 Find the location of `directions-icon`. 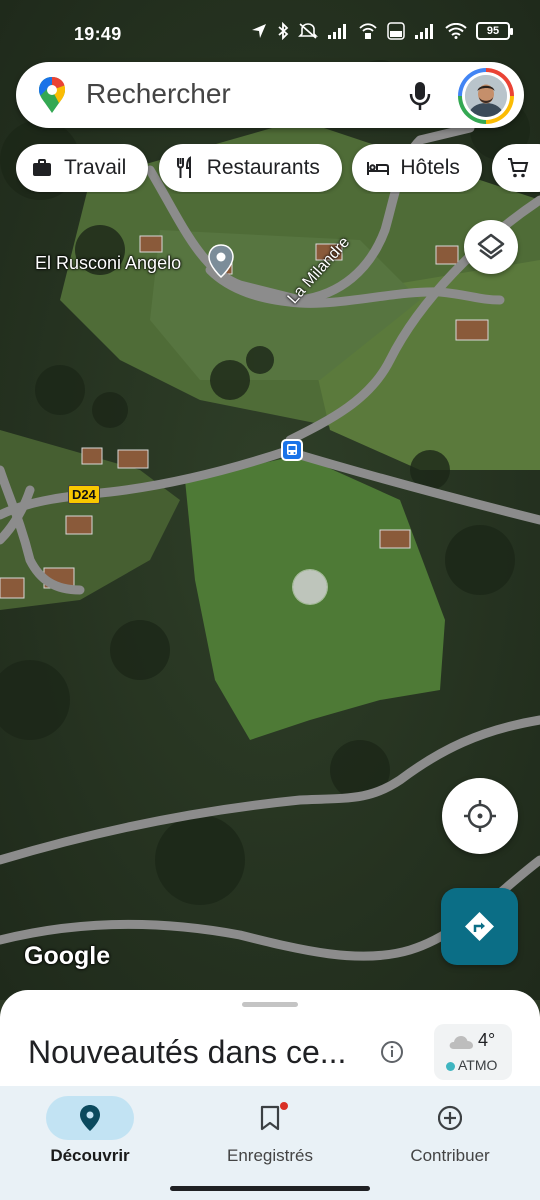

directions-icon is located at coordinates (479, 926).